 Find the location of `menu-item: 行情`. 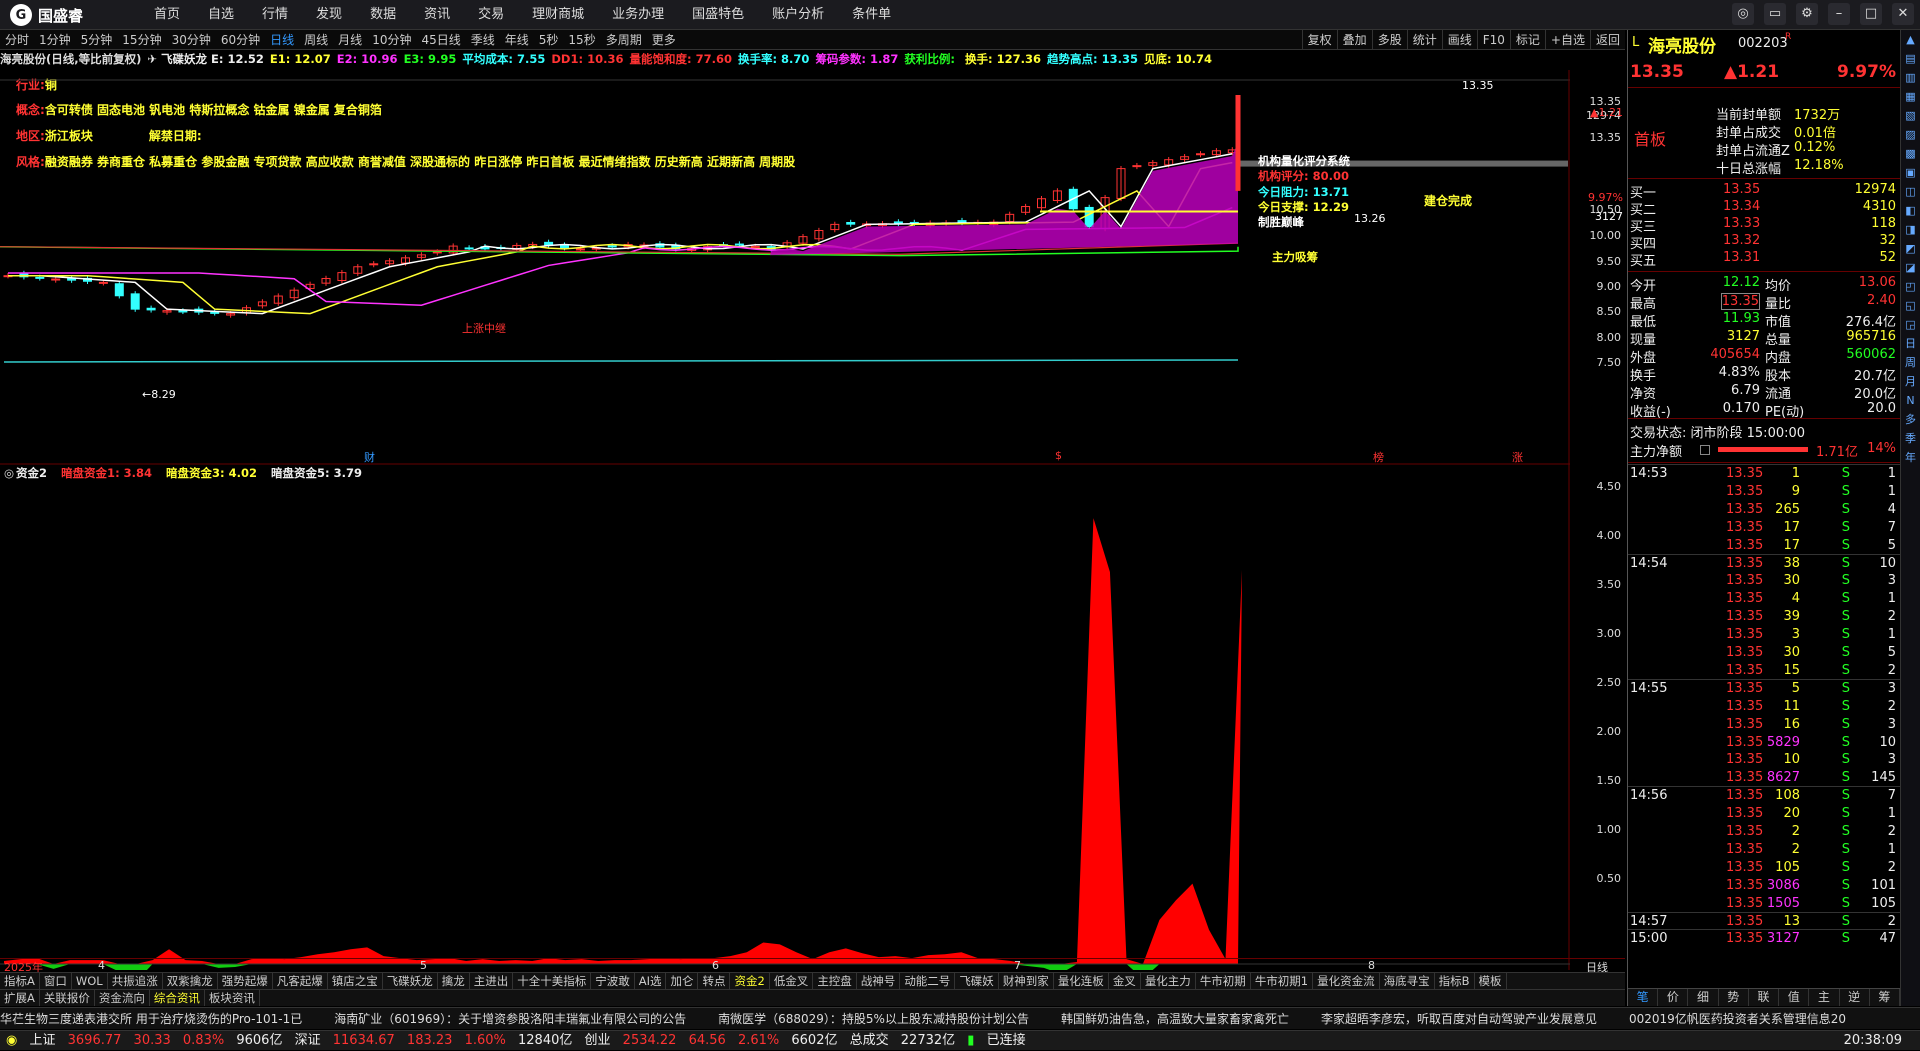

menu-item: 行情 is located at coordinates (275, 15).